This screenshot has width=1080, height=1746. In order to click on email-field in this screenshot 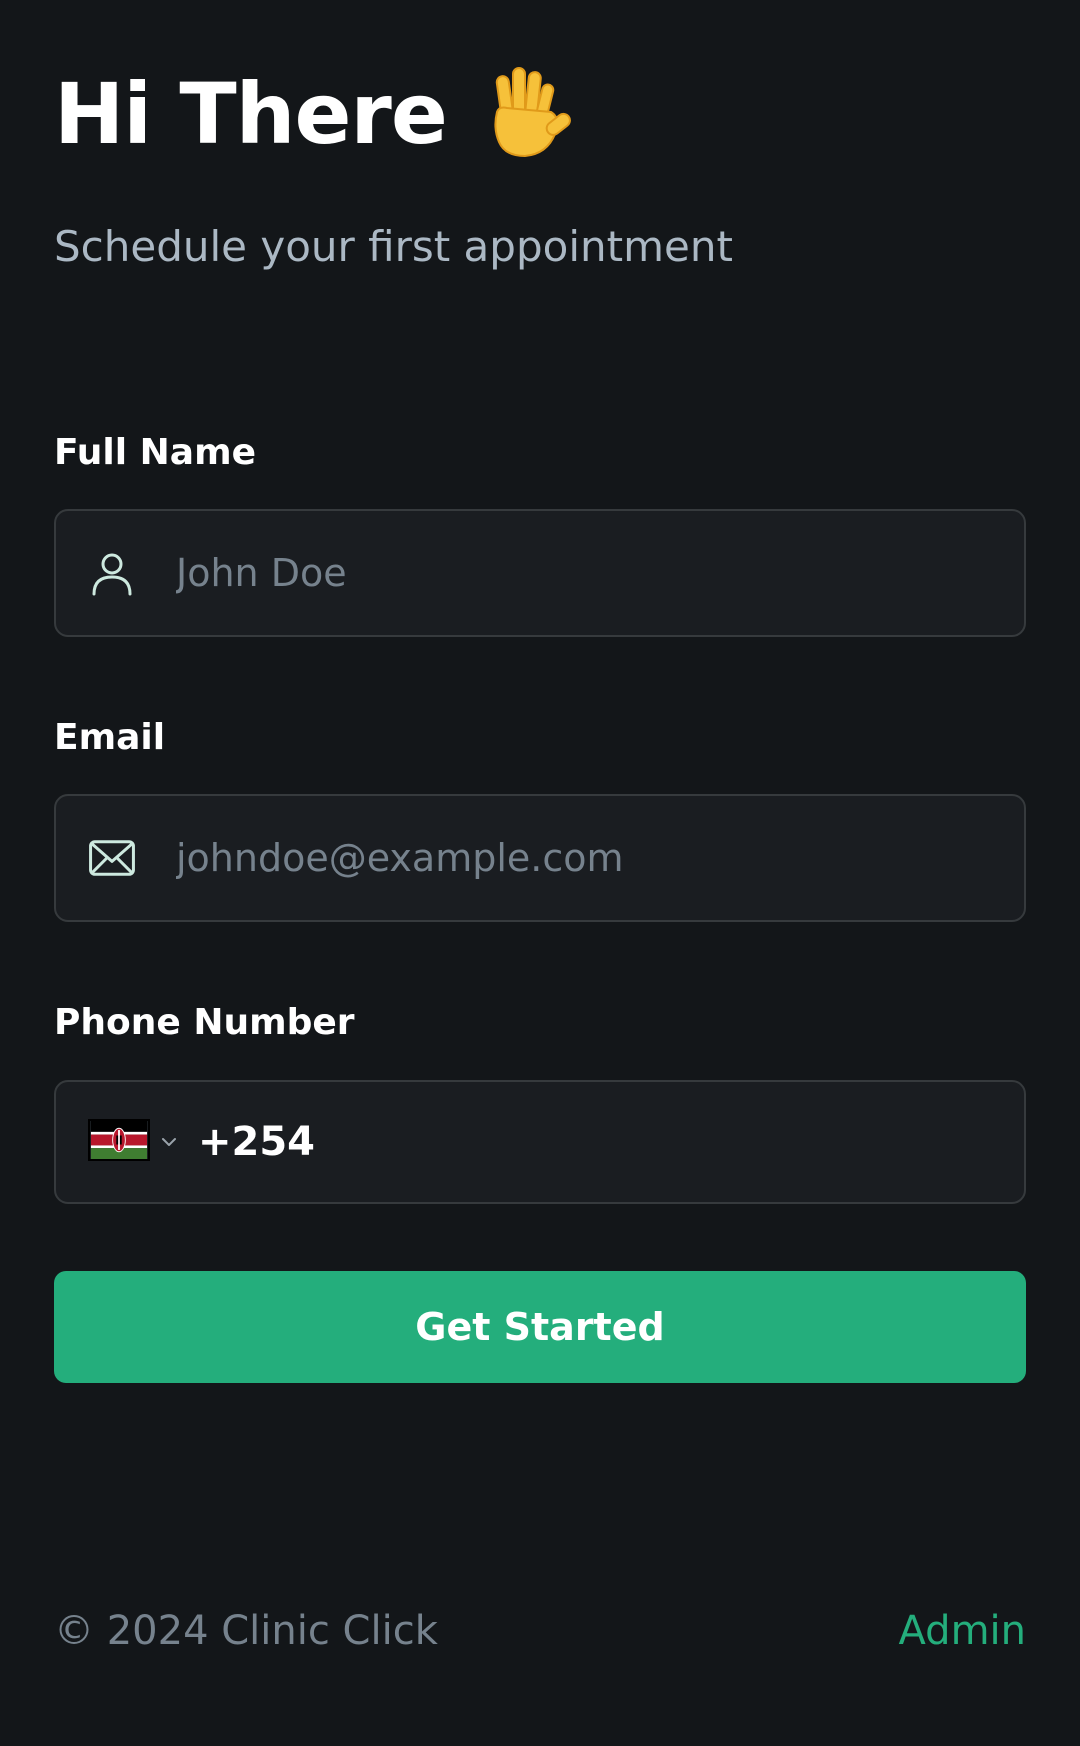, I will do `click(540, 858)`.